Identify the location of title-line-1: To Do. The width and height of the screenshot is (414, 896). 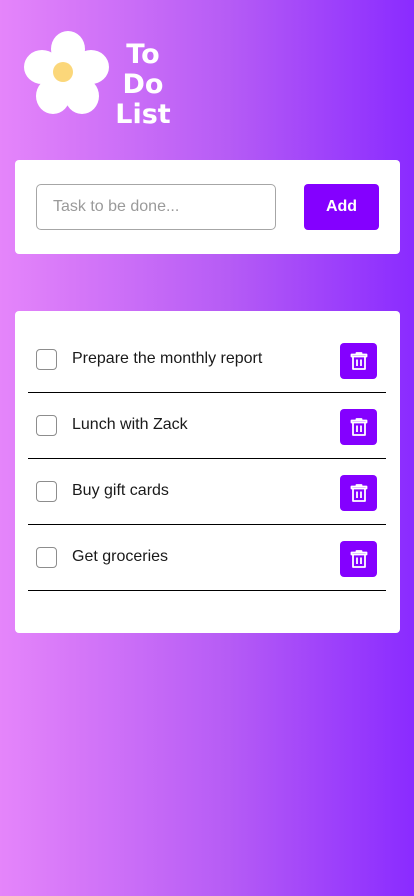
(143, 69).